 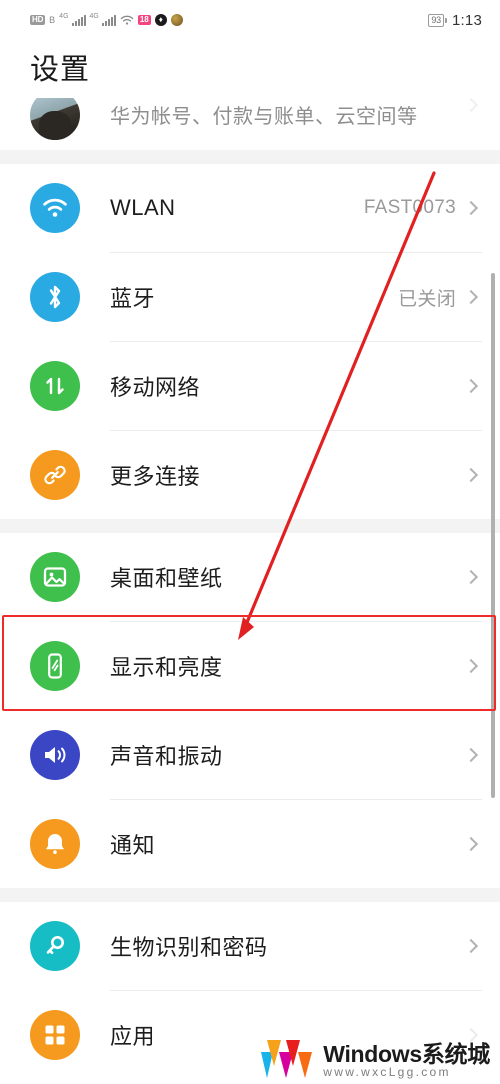 What do you see at coordinates (250, 755) in the screenshot?
I see `list-item-sound-vibration: 声音和振动` at bounding box center [250, 755].